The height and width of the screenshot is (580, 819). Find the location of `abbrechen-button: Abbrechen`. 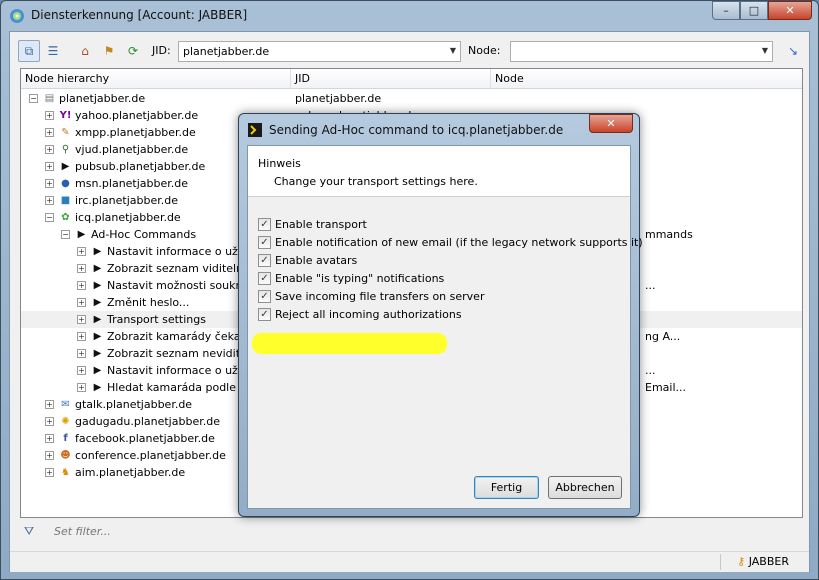

abbrechen-button: Abbrechen is located at coordinates (585, 487).